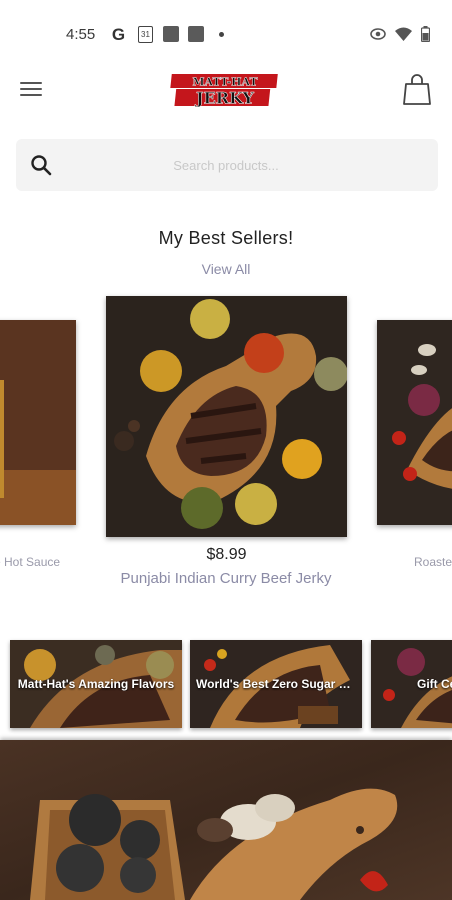 Image resolution: width=452 pixels, height=900 pixels. Describe the element at coordinates (33, 89) in the screenshot. I see `hamburger-menu-icon` at that location.